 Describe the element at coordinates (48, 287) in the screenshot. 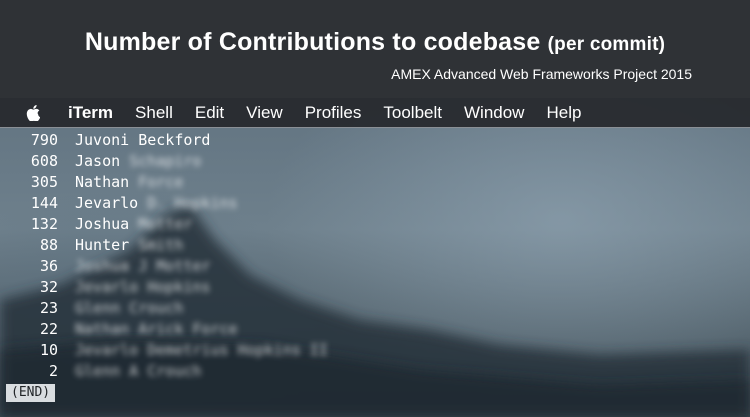

I see `commit-count: 32` at that location.